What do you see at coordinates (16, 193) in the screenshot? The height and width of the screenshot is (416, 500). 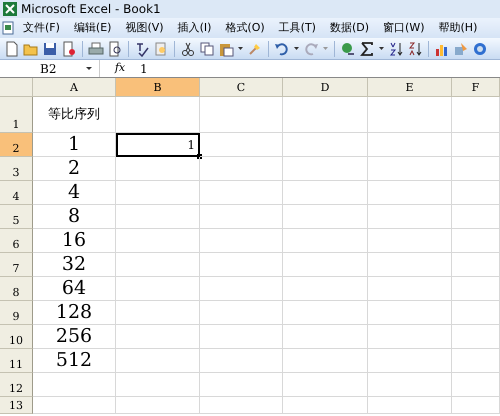 I see `row-header: 4` at bounding box center [16, 193].